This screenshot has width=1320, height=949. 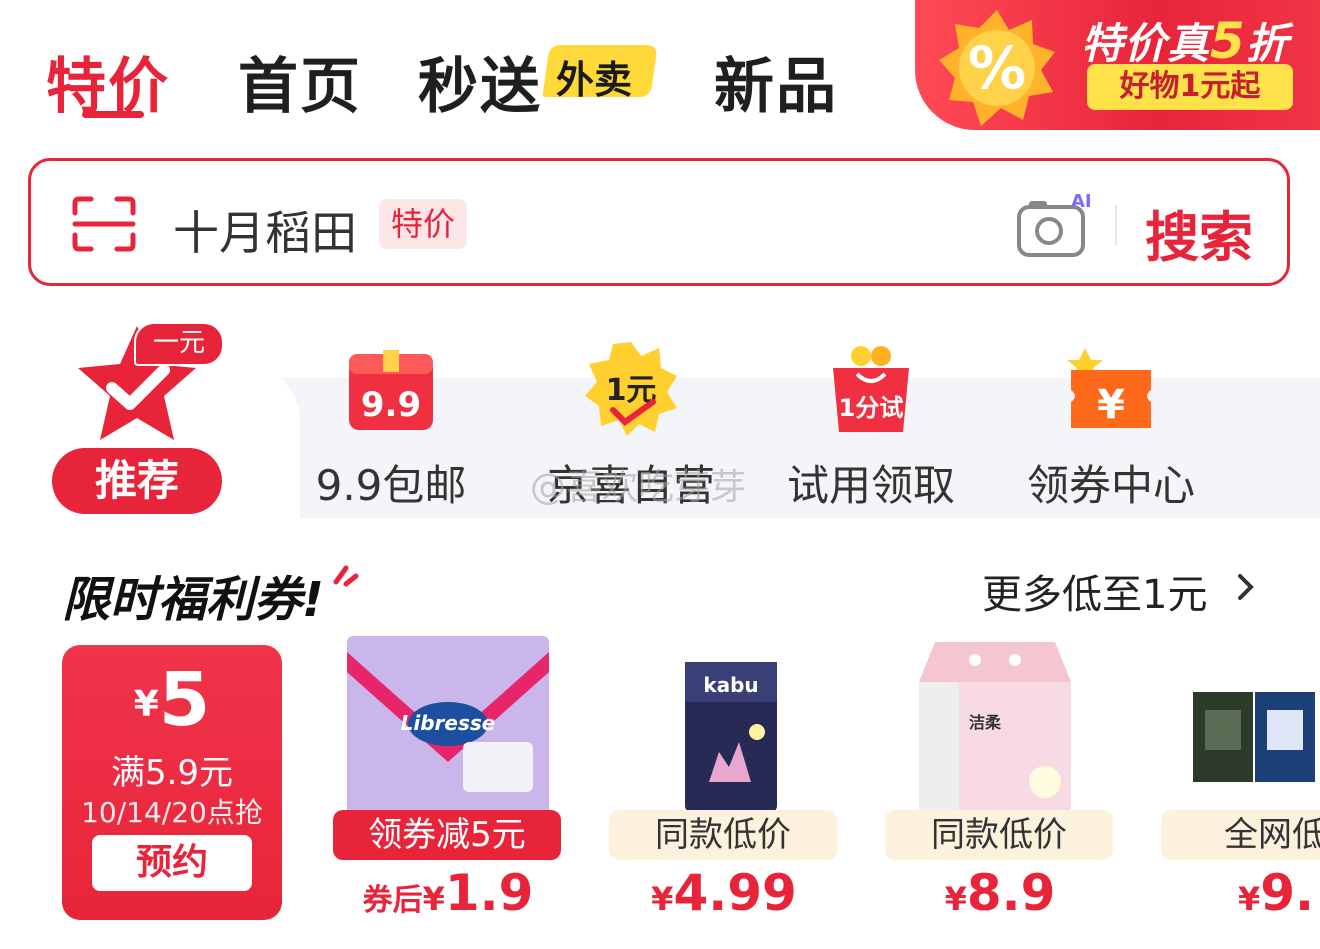 I want to click on one-yuan-burst-icon: 1元, so click(x=631, y=389).